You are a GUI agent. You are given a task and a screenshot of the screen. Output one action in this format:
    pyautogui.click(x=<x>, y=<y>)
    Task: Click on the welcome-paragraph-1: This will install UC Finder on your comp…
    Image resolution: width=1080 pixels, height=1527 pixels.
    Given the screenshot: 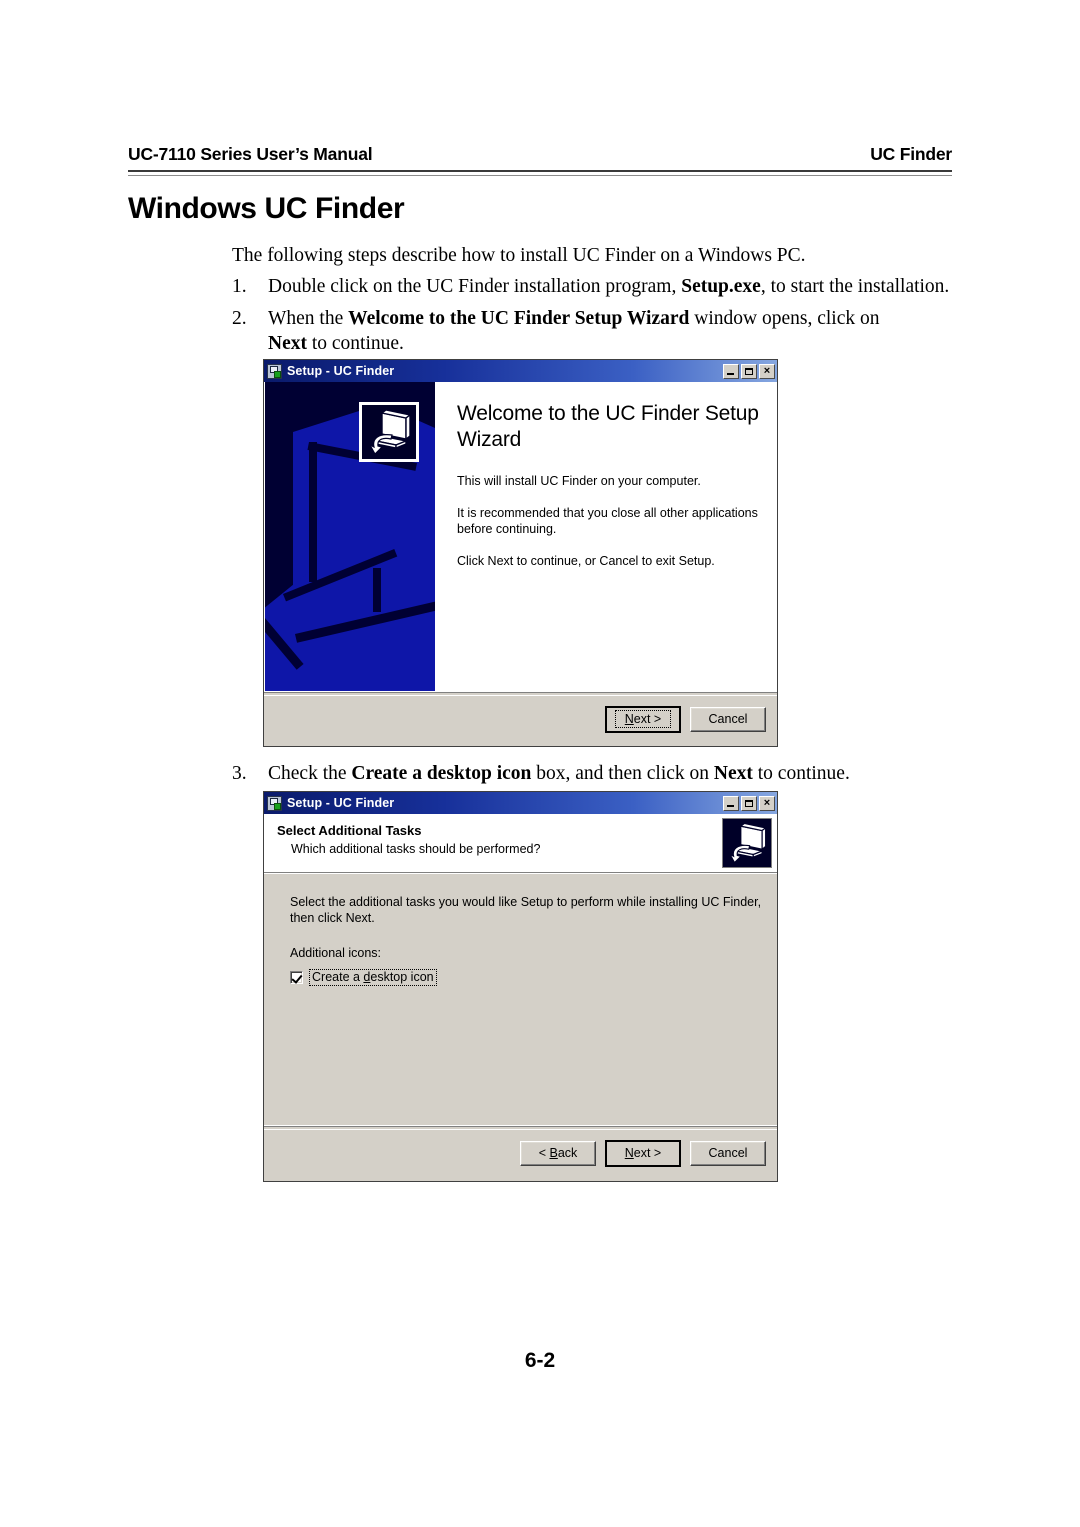 What is the action you would take?
    pyautogui.click(x=579, y=481)
    